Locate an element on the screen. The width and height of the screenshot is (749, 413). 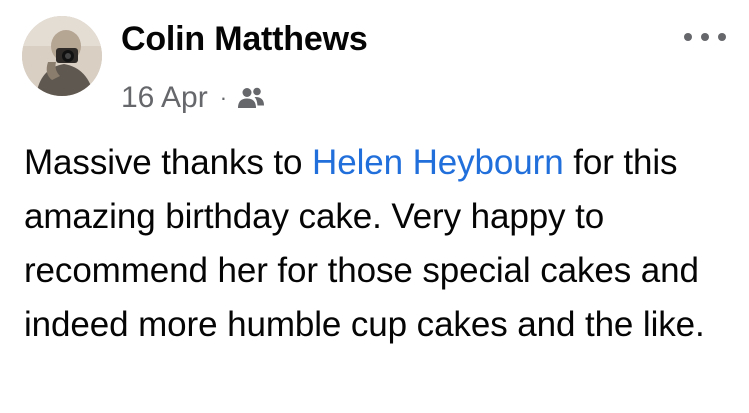
post-meta: 16 Apr · is located at coordinates (193, 98).